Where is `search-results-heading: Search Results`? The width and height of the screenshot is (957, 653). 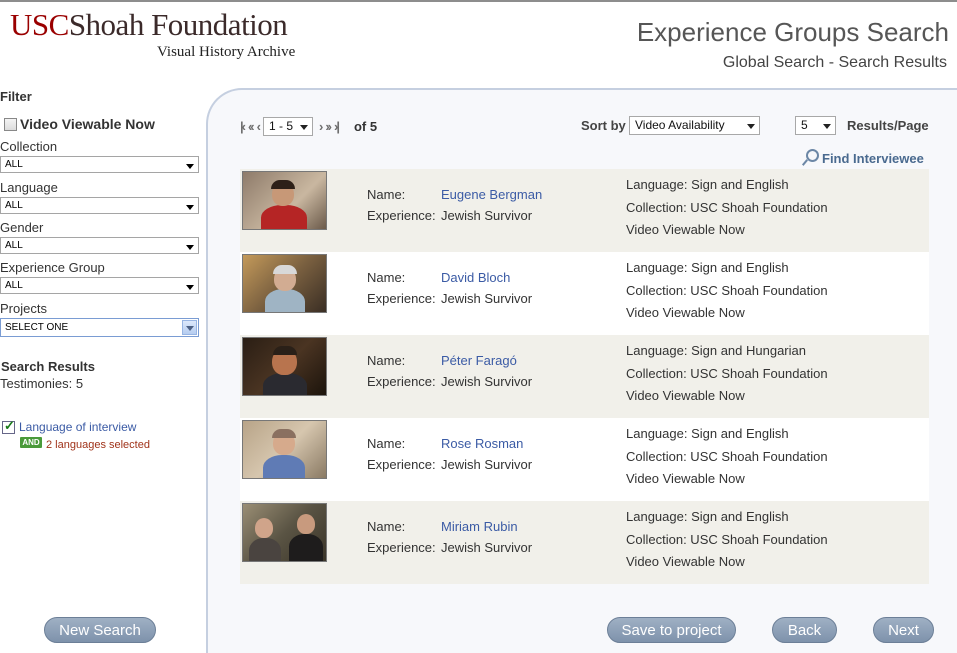 search-results-heading: Search Results is located at coordinates (48, 366).